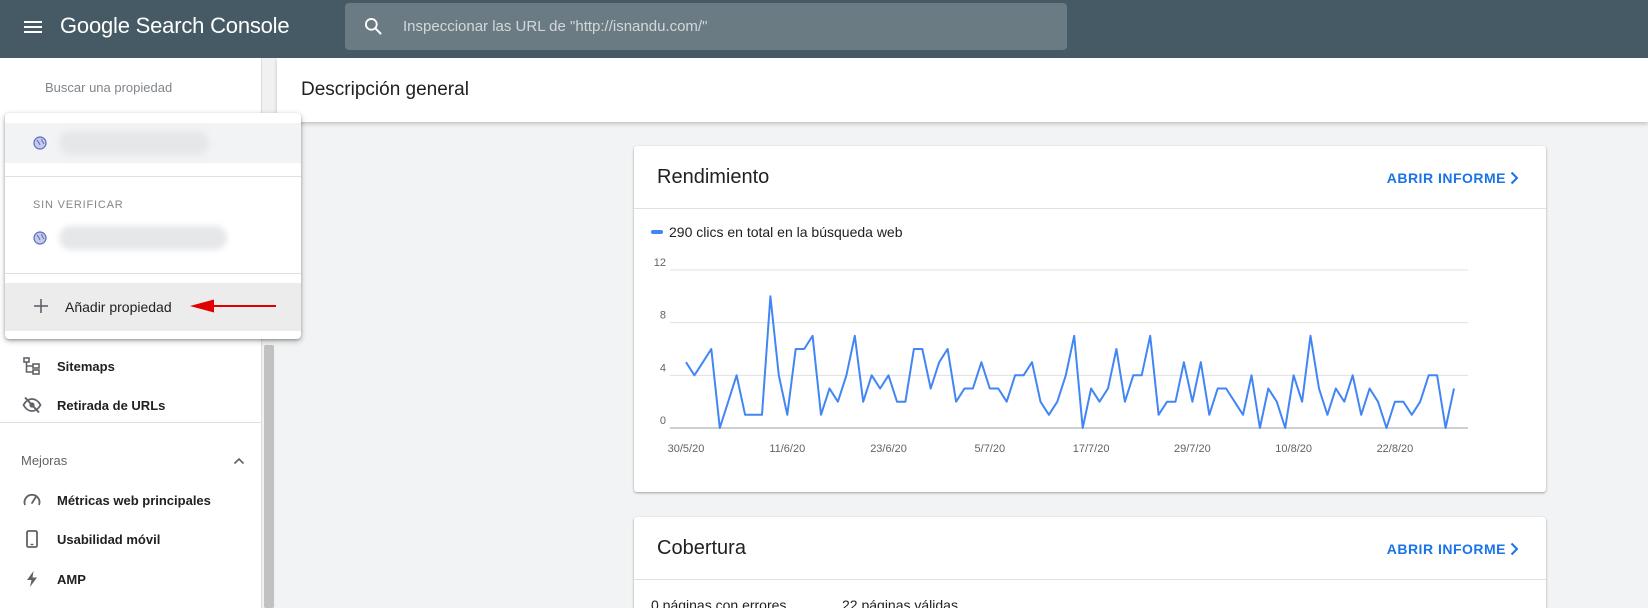 The width and height of the screenshot is (1648, 608). What do you see at coordinates (108, 87) in the screenshot?
I see `property-search-placeholder: Buscar una propiedad` at bounding box center [108, 87].